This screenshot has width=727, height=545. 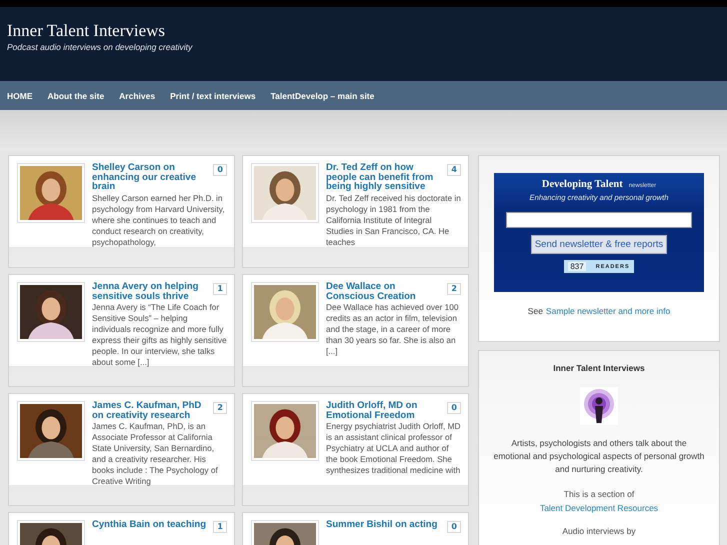 I want to click on site-tagline: Podcast audio interviews on developing creativity, so click(x=100, y=47).